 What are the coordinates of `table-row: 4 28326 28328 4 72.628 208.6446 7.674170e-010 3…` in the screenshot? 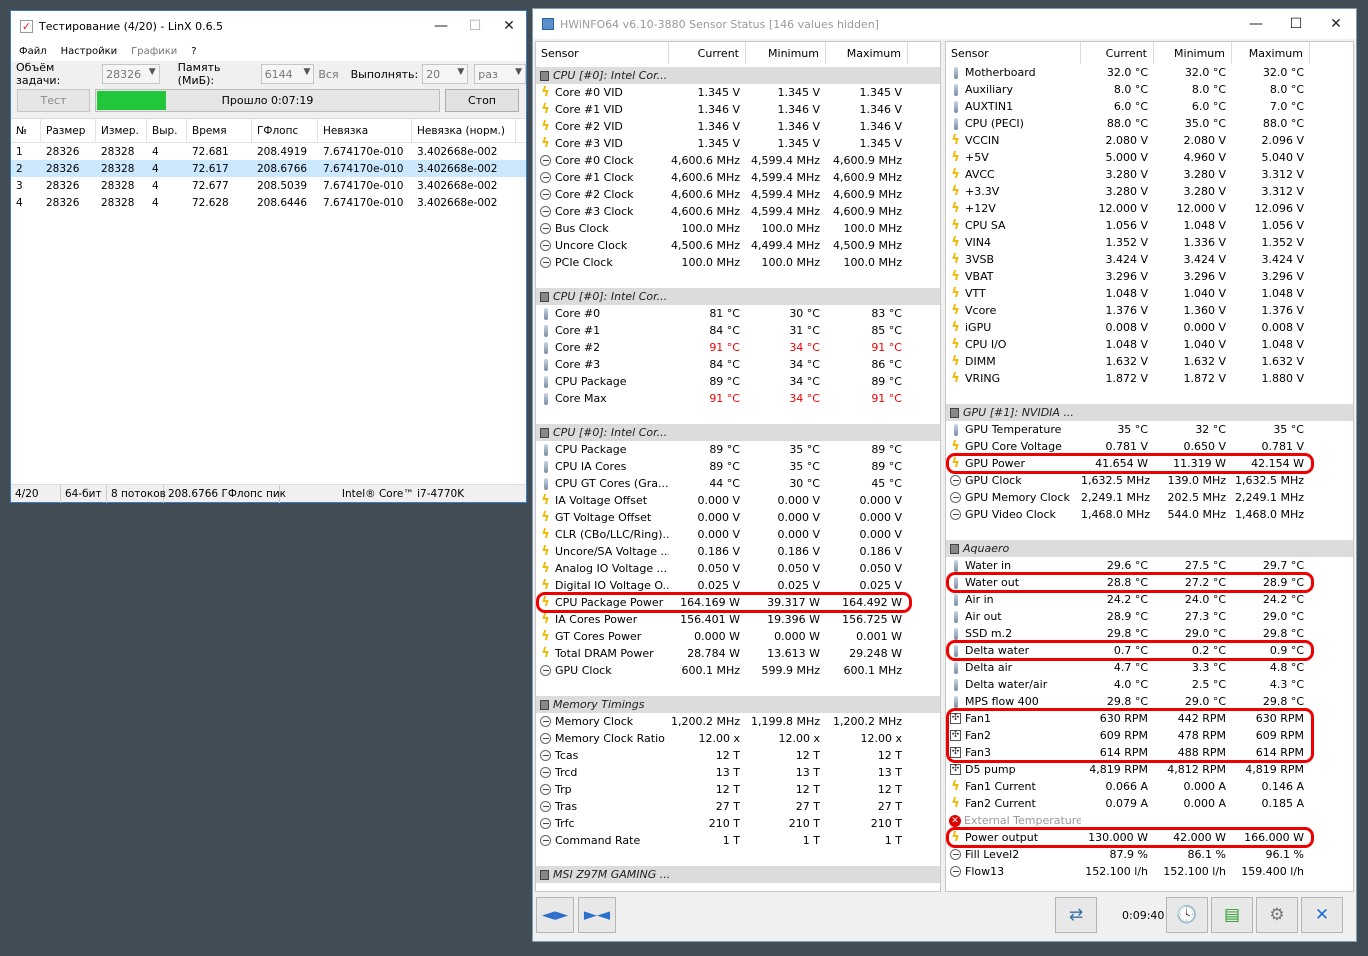 It's located at (268, 202).